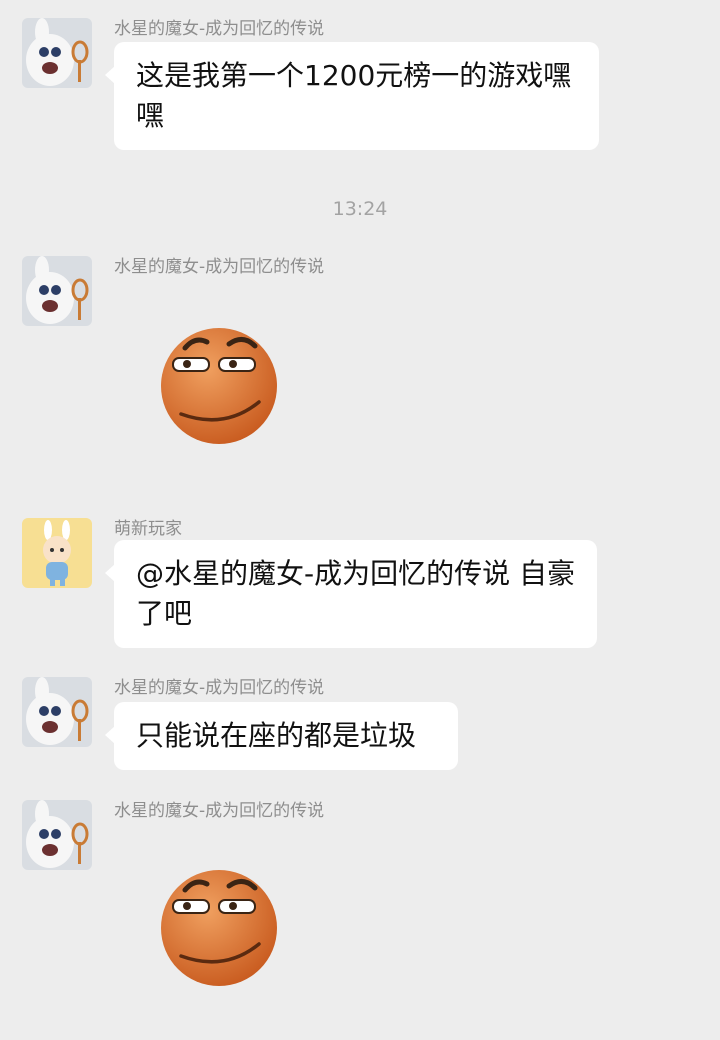 This screenshot has height=1040, width=720. Describe the element at coordinates (276, 735) in the screenshot. I see `message-text: 只能说在座的都是垃圾` at that location.